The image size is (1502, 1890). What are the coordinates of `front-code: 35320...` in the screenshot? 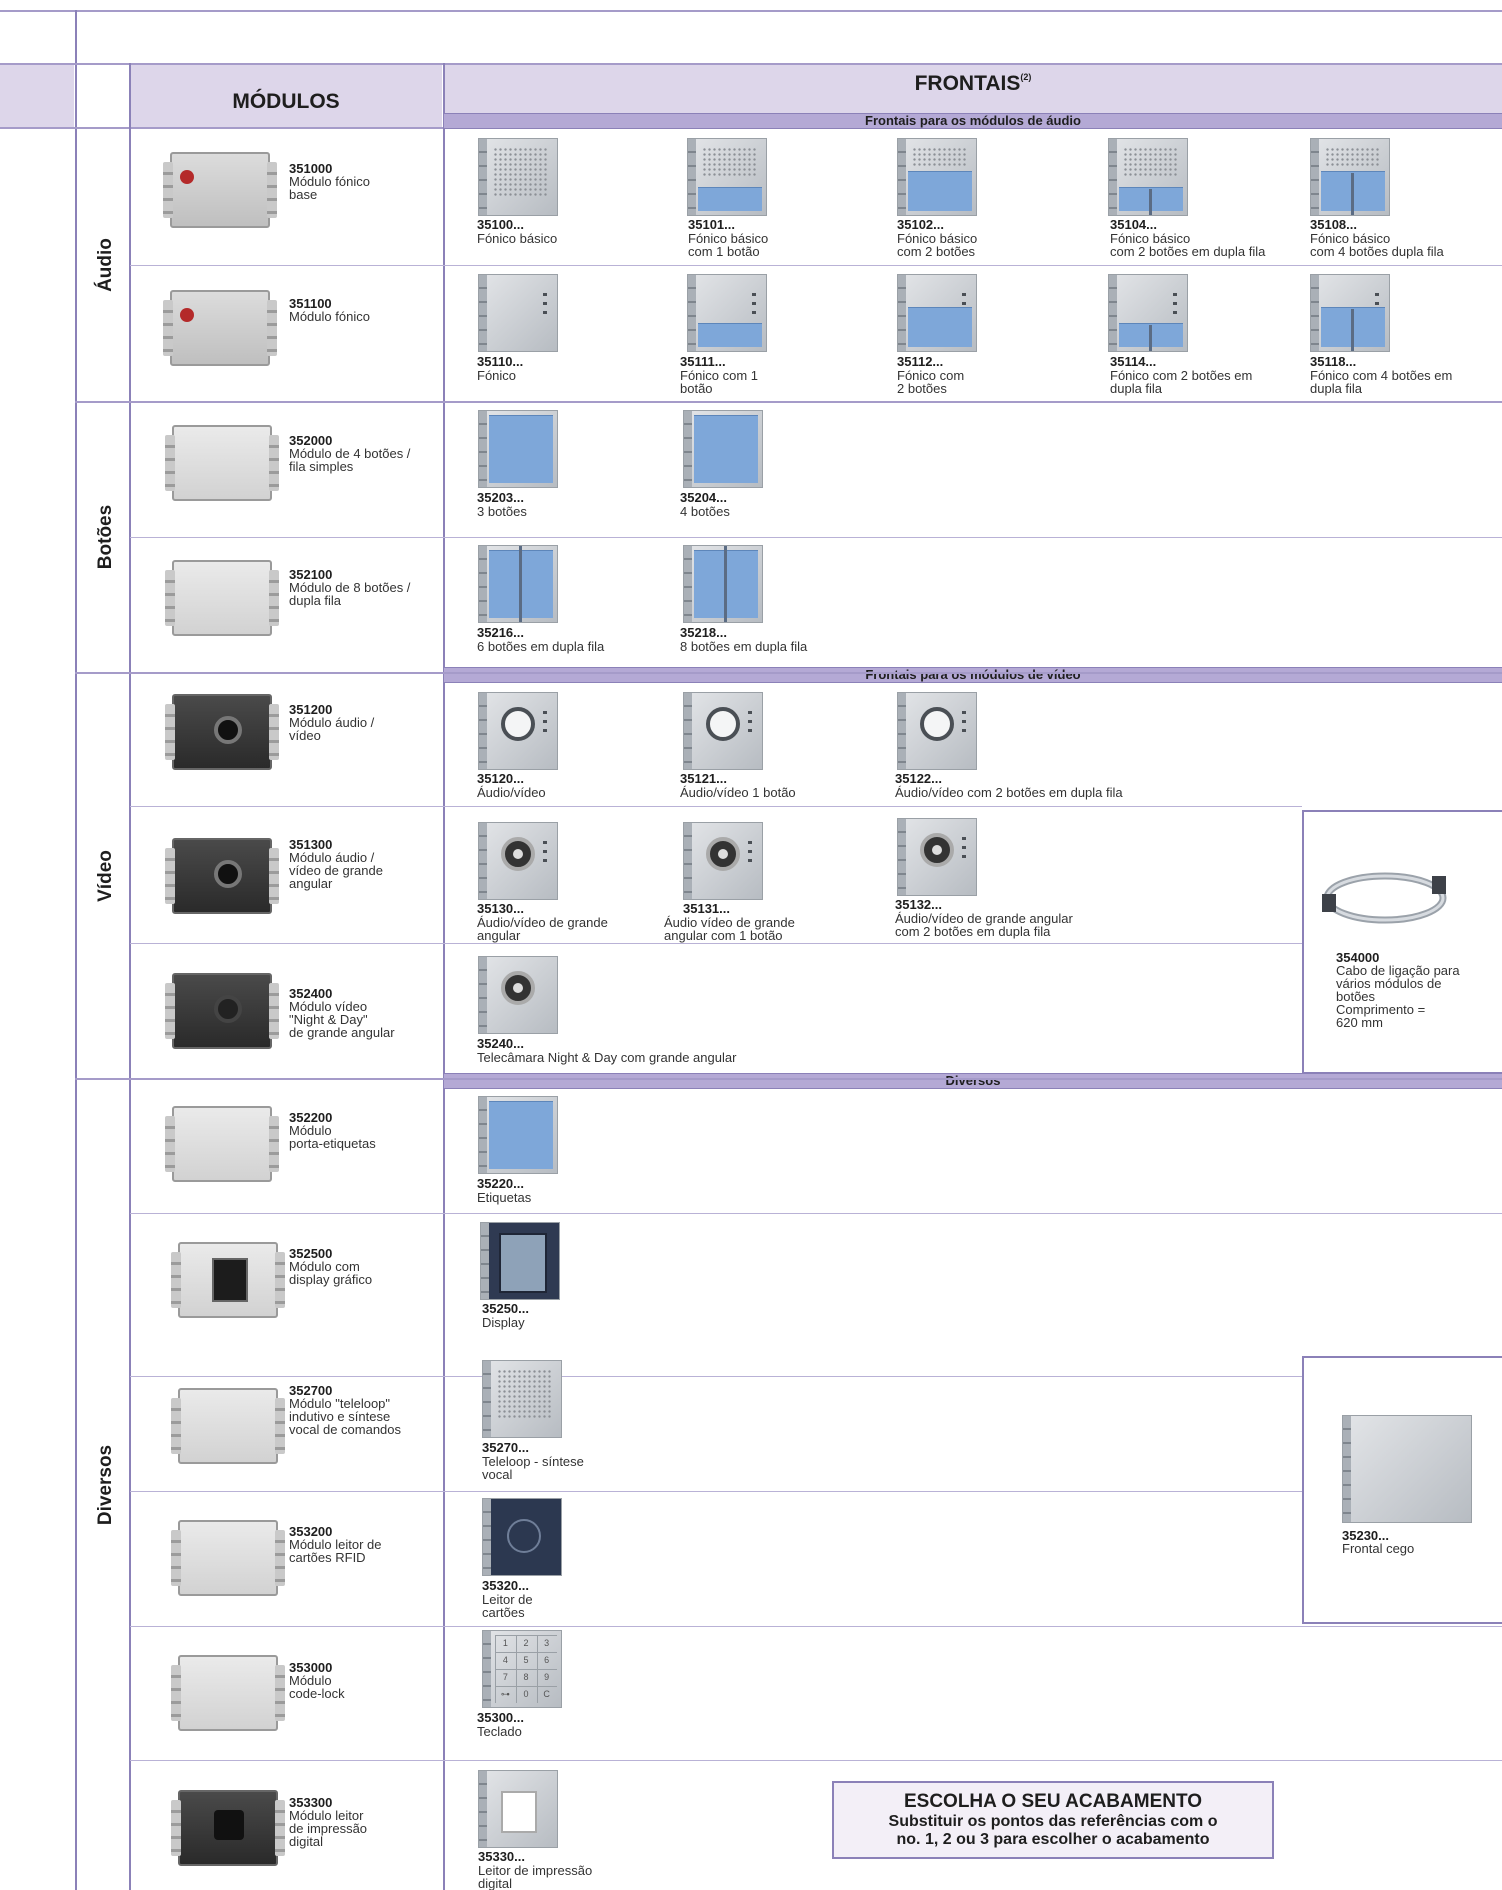 It's located at (505, 1585).